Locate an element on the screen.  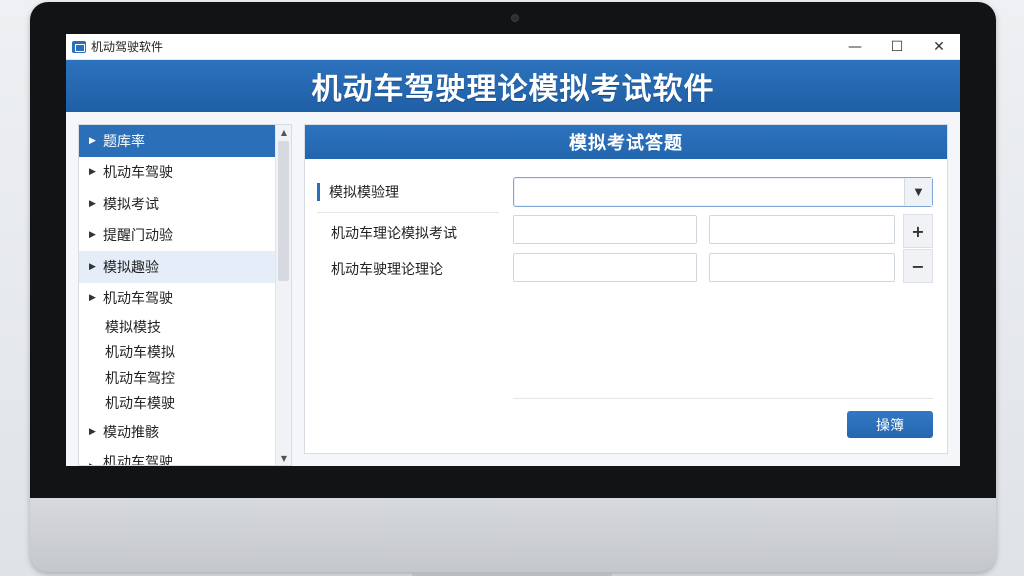
scroll-down-icon: ▼ is located at coordinates (283, 458).